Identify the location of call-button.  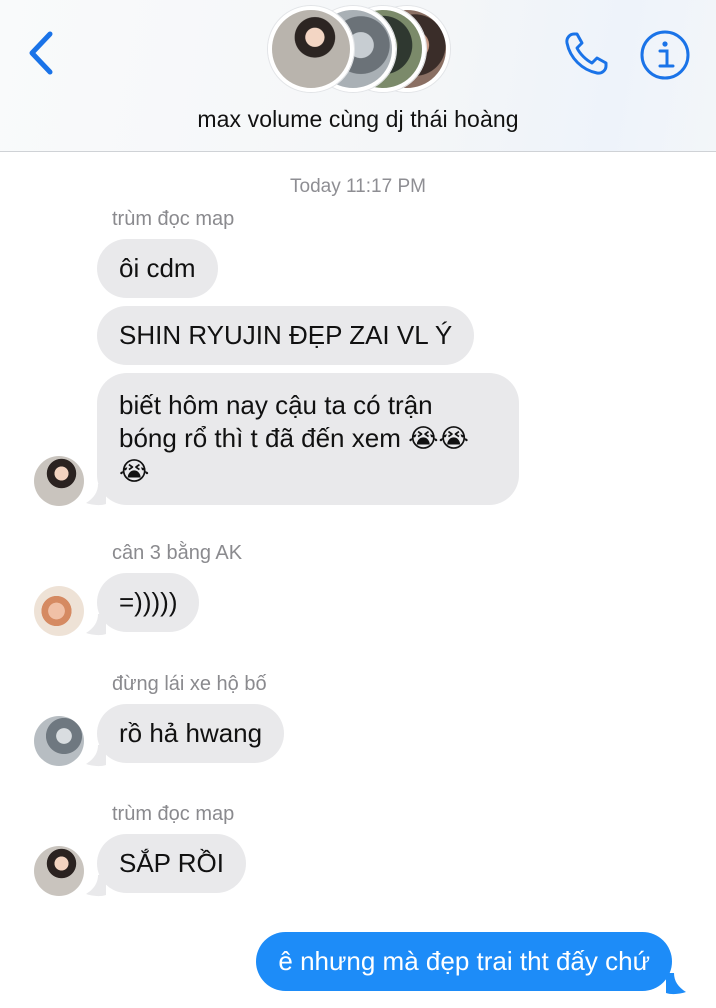
(586, 54).